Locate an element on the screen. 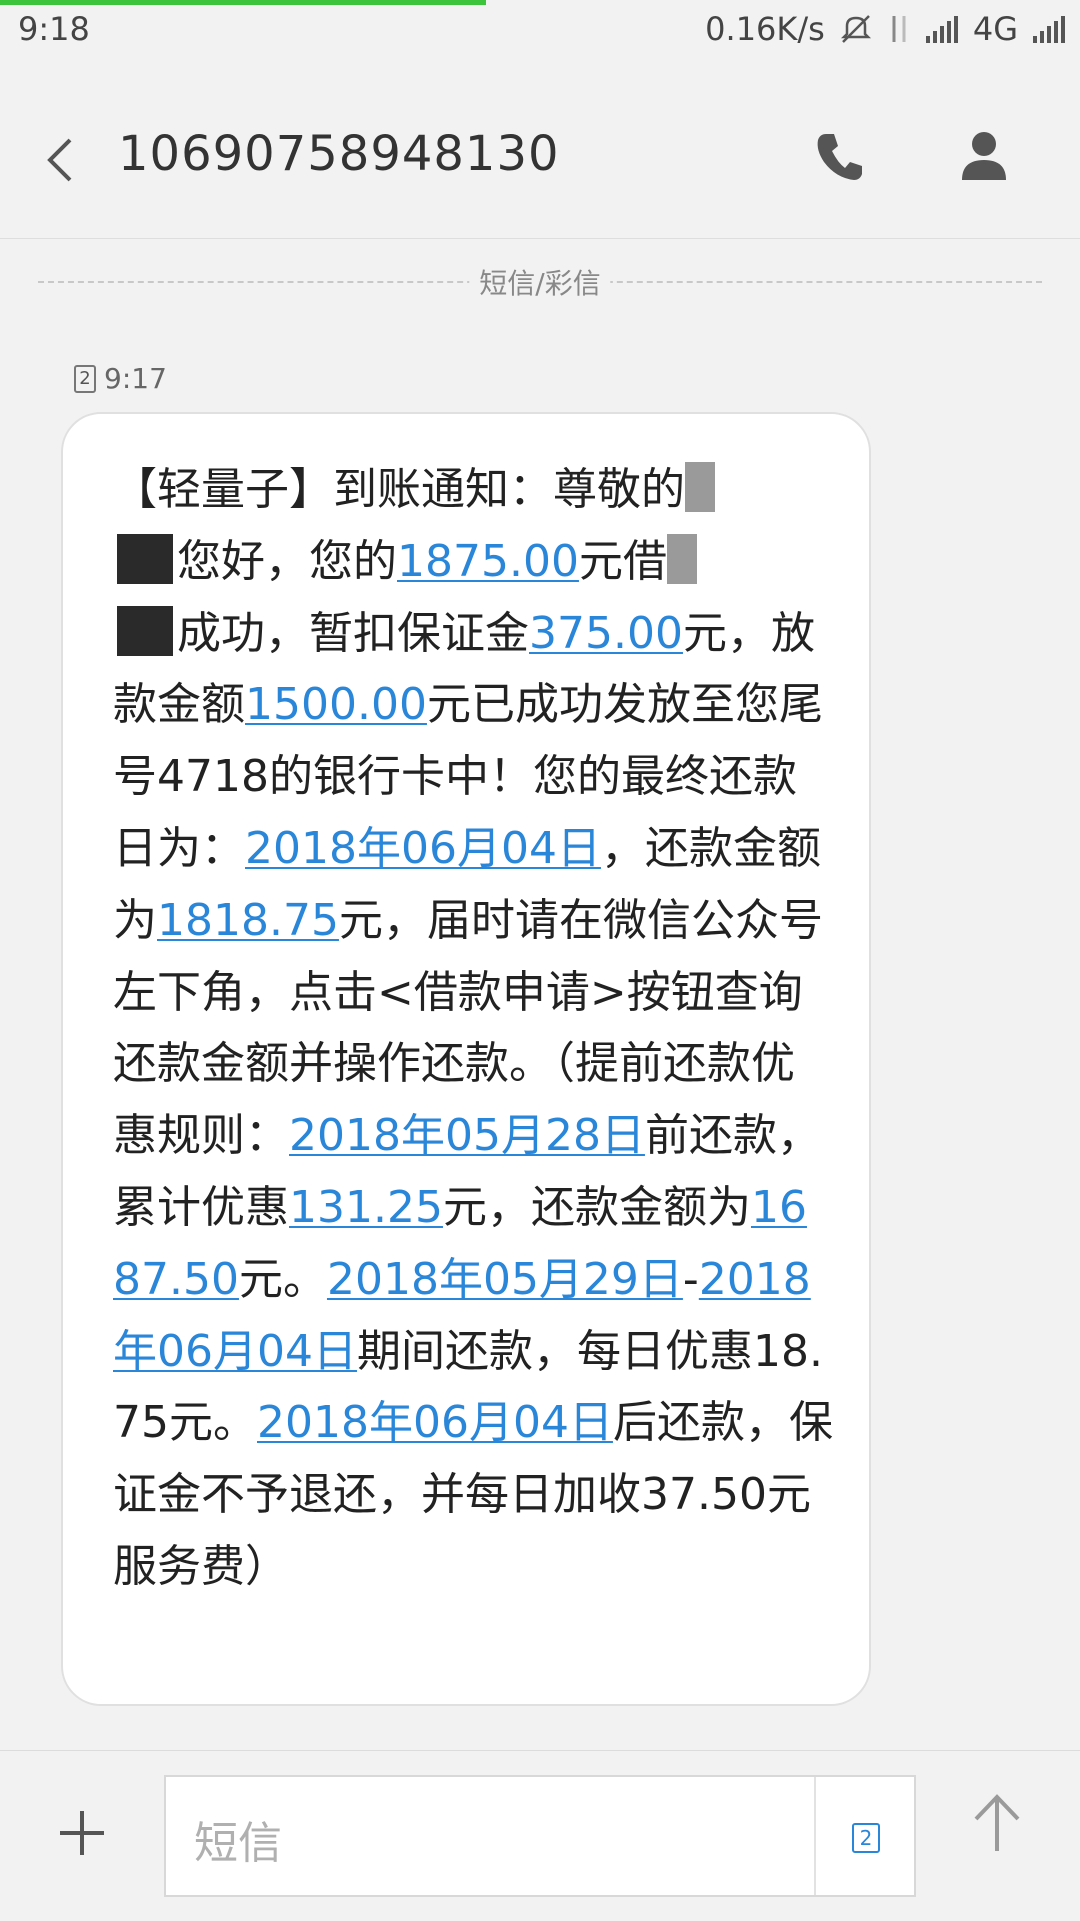  arrow-up-icon is located at coordinates (997, 1822).